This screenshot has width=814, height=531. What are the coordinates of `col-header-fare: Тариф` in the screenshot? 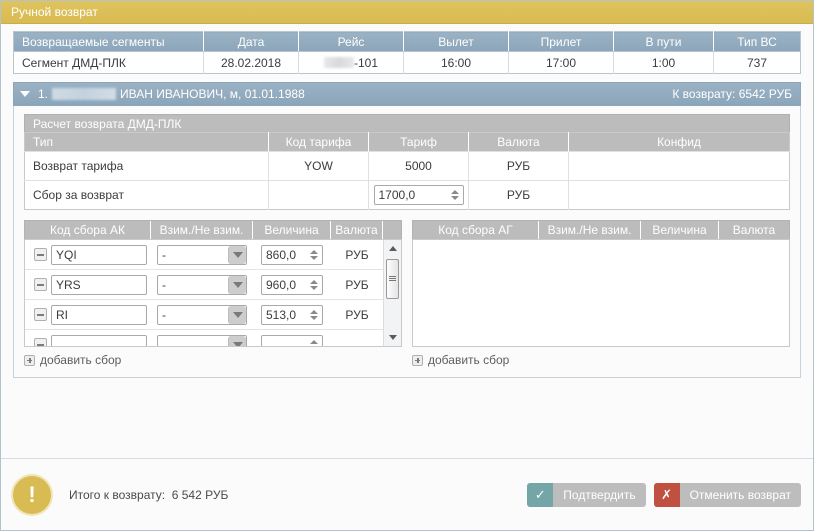 It's located at (418, 142).